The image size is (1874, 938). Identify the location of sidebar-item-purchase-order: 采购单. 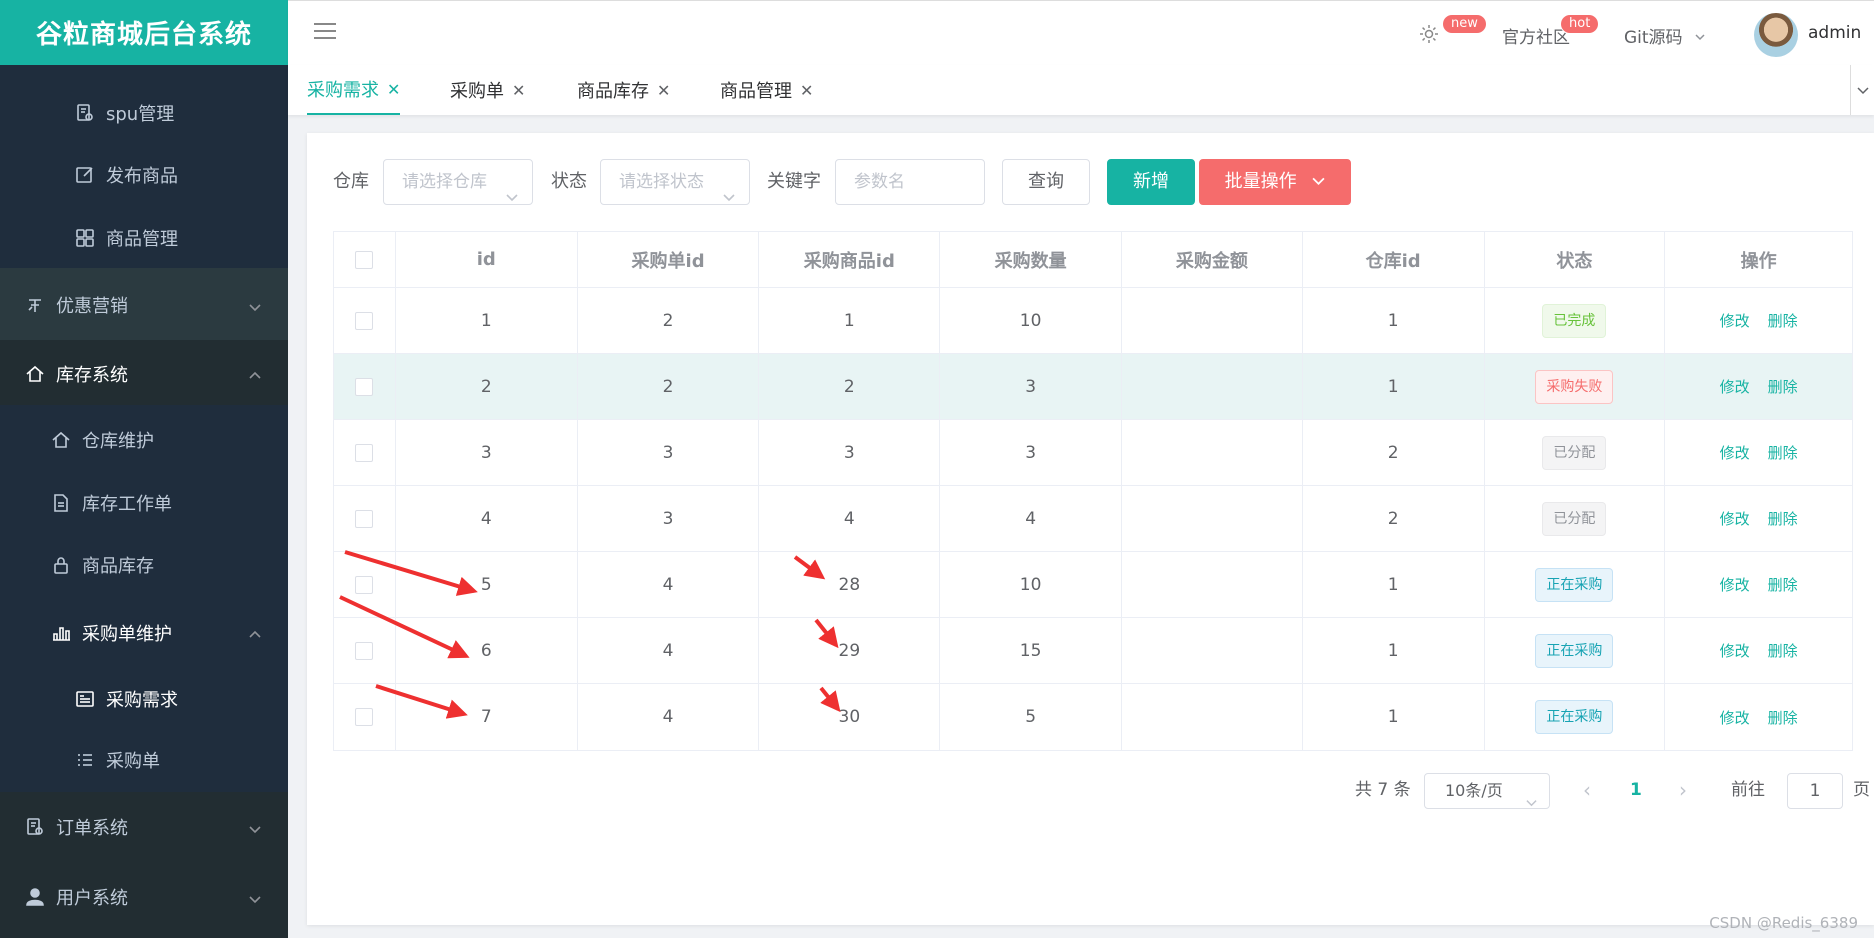
(144, 760).